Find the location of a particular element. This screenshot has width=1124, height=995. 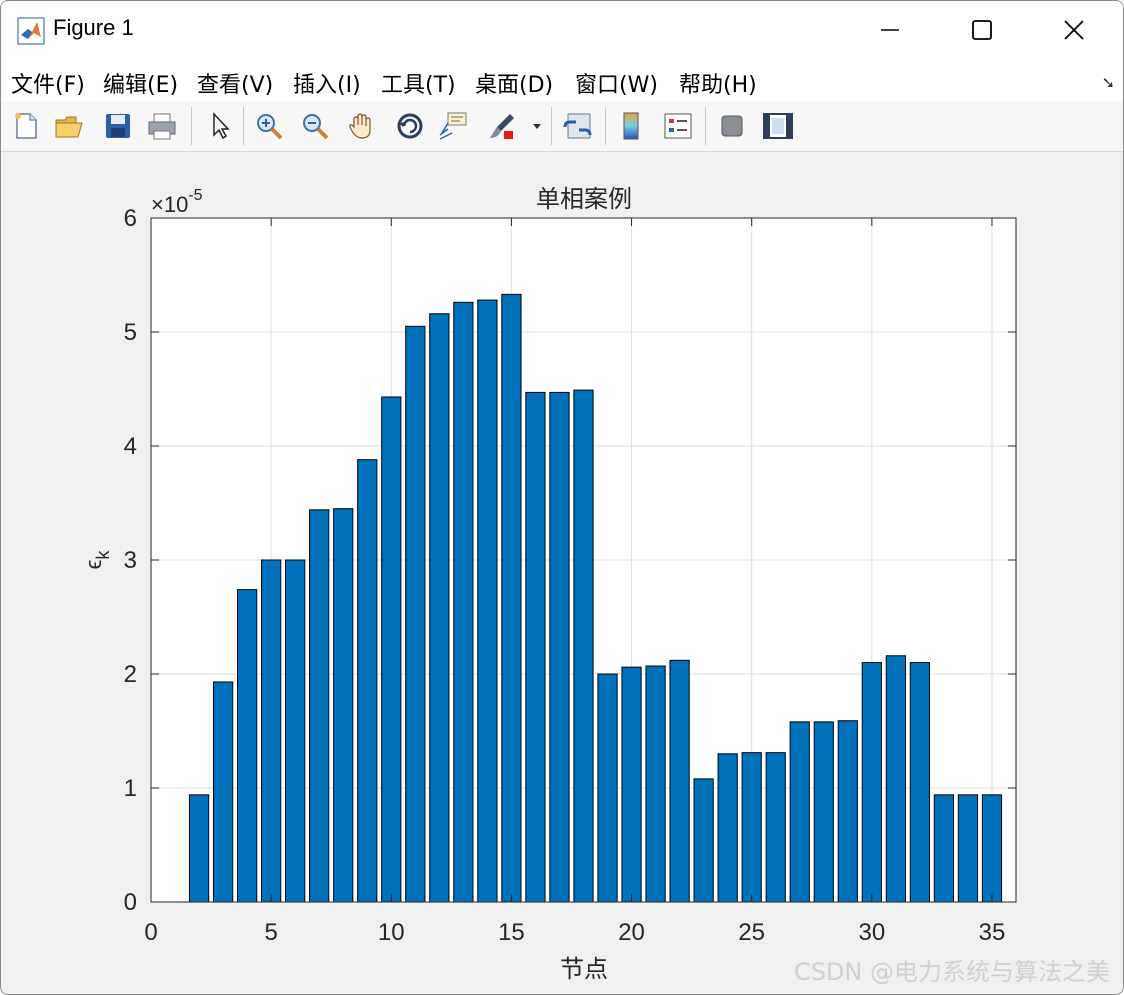

legend-icon is located at coordinates (678, 126).